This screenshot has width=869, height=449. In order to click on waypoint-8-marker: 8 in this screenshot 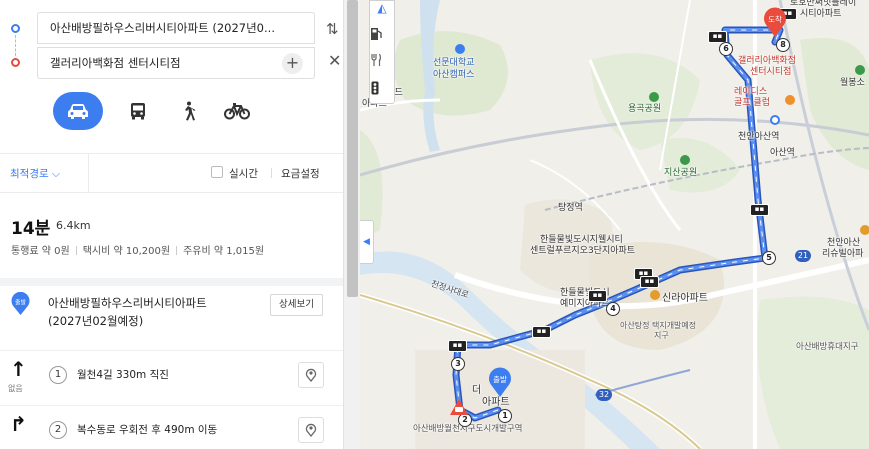, I will do `click(783, 45)`.